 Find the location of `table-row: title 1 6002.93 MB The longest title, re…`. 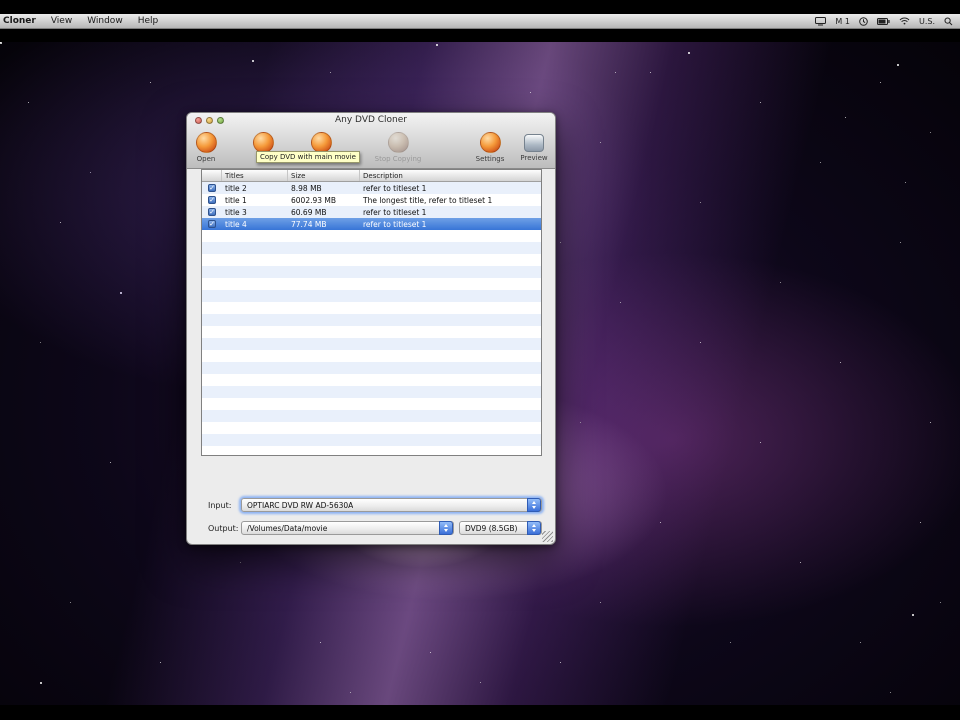

table-row: title 1 6002.93 MB The longest title, re… is located at coordinates (371, 200).